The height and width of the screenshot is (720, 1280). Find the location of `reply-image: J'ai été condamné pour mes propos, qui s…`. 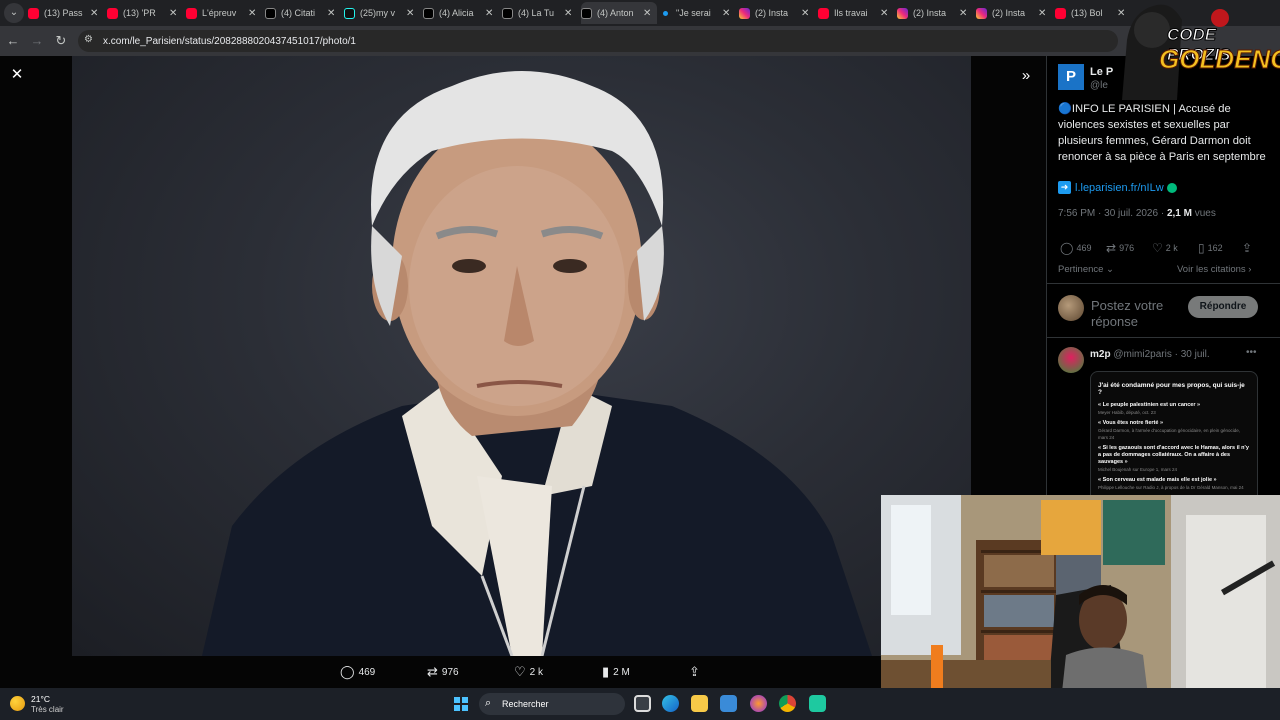

reply-image: J'ai été condamné pour mes propos, qui s… is located at coordinates (1174, 441).